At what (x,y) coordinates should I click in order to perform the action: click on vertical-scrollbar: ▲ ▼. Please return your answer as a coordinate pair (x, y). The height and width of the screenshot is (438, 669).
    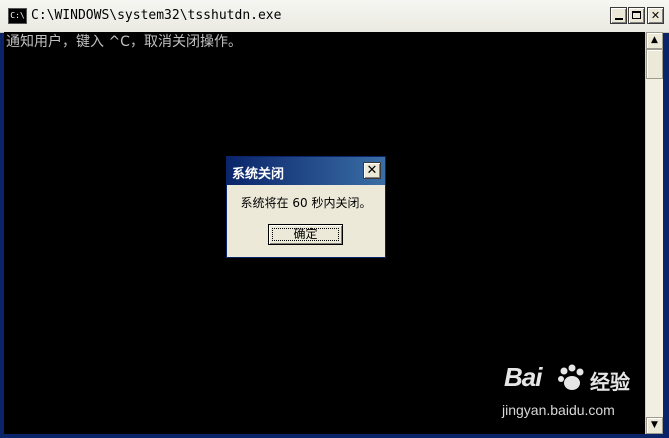
    Looking at the image, I should click on (654, 233).